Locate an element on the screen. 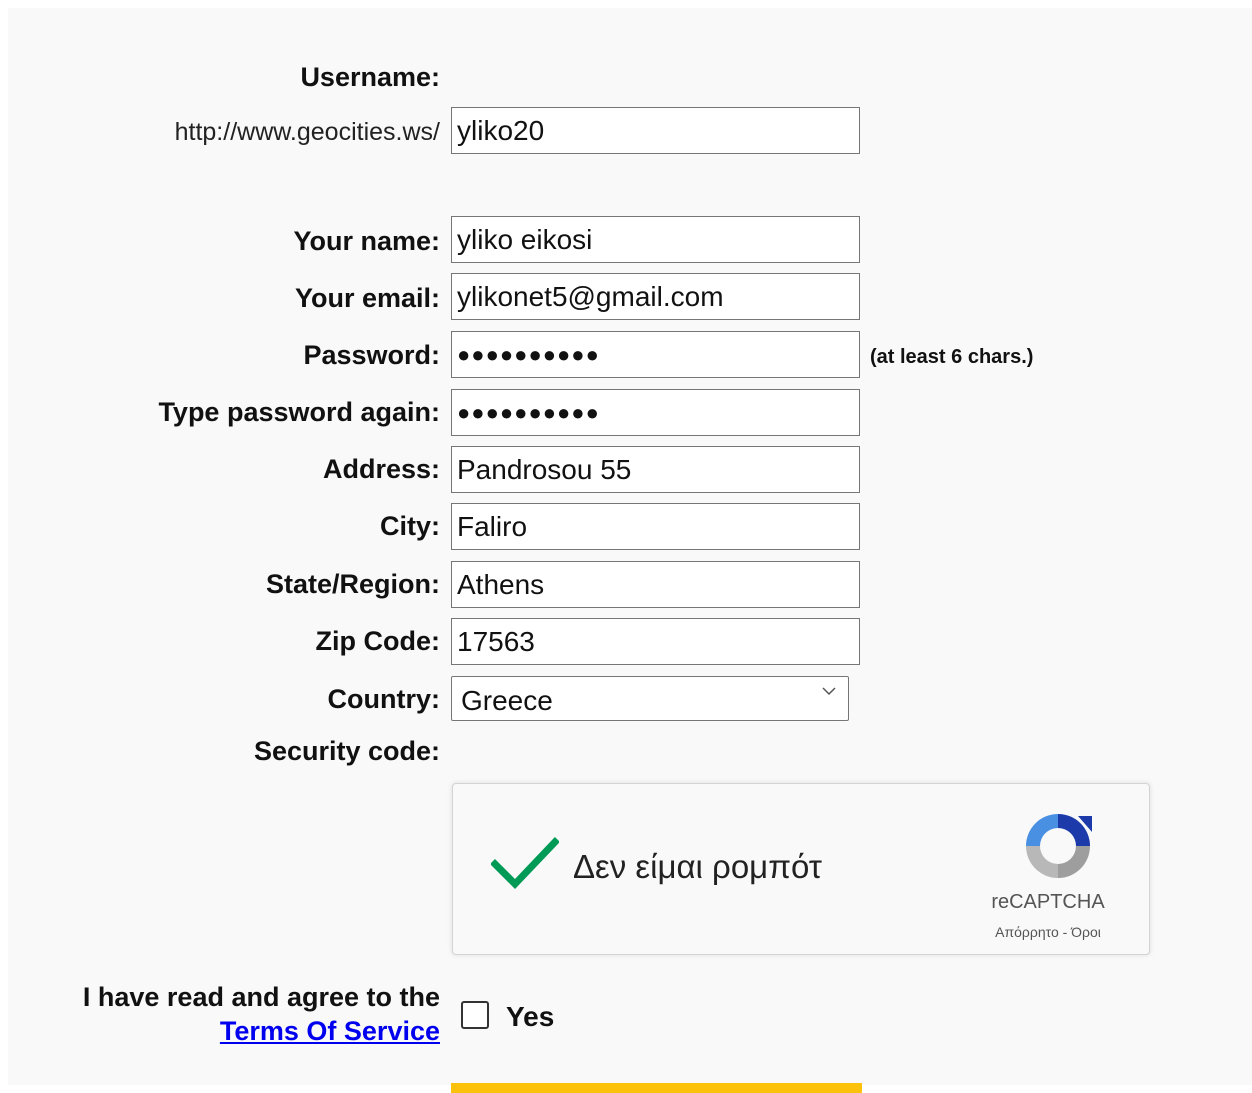  terms-agree-text: I have read and agree to the is located at coordinates (261, 997).